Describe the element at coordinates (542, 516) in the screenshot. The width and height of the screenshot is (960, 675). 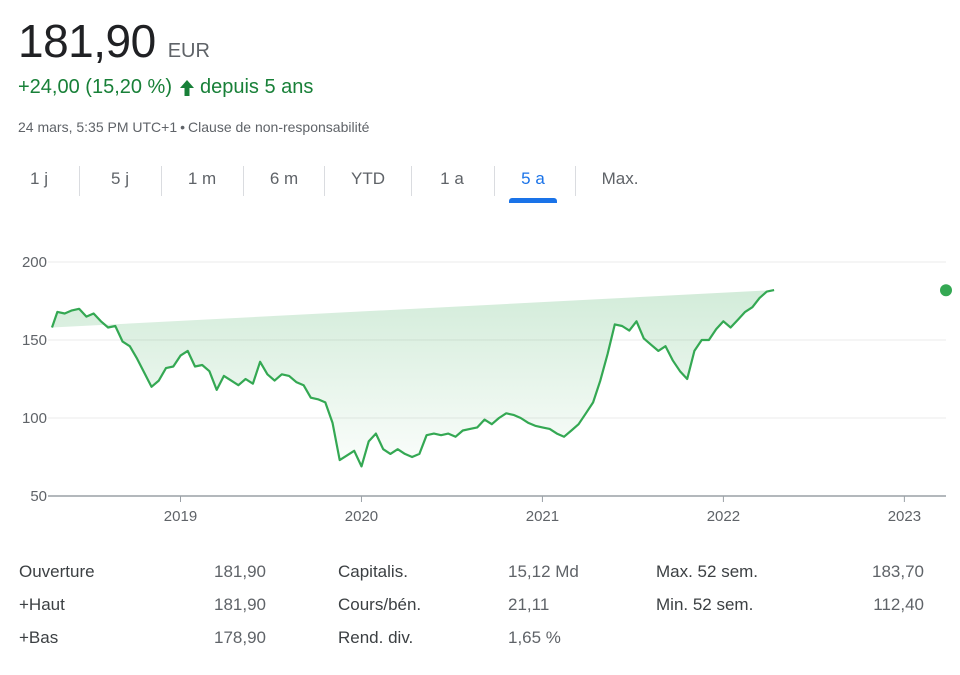
I see `x-tick-label: 2021` at that location.